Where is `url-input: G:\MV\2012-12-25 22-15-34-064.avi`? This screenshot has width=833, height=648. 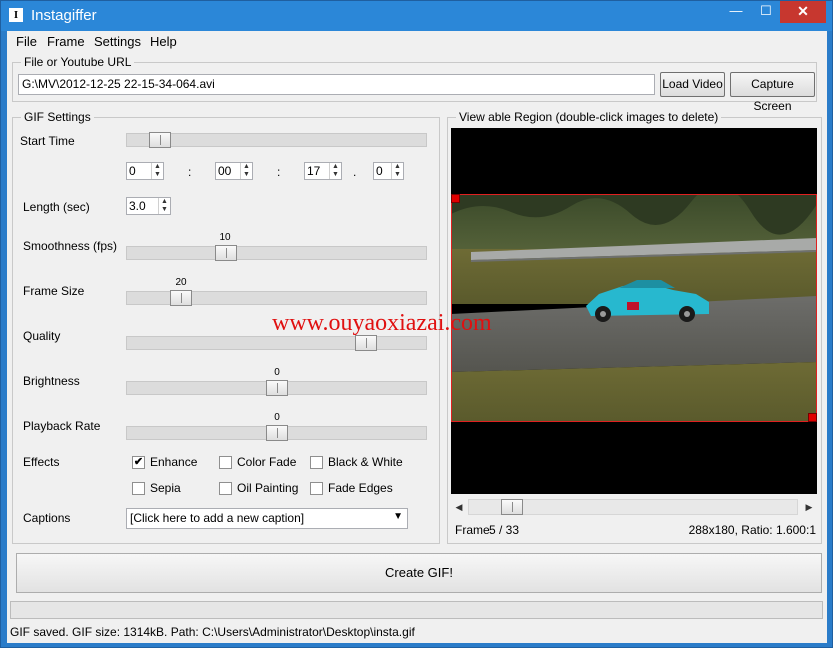
url-input: G:\MV\2012-12-25 22-15-34-064.avi is located at coordinates (336, 84).